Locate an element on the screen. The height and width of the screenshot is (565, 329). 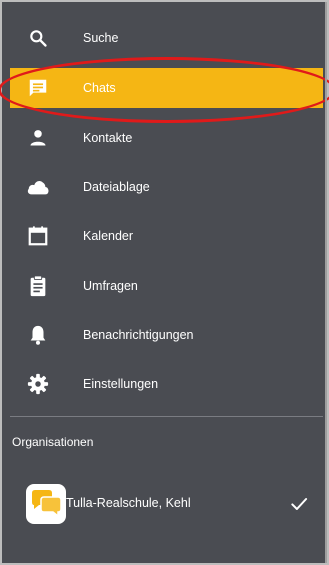
search-icon is located at coordinates (38, 38).